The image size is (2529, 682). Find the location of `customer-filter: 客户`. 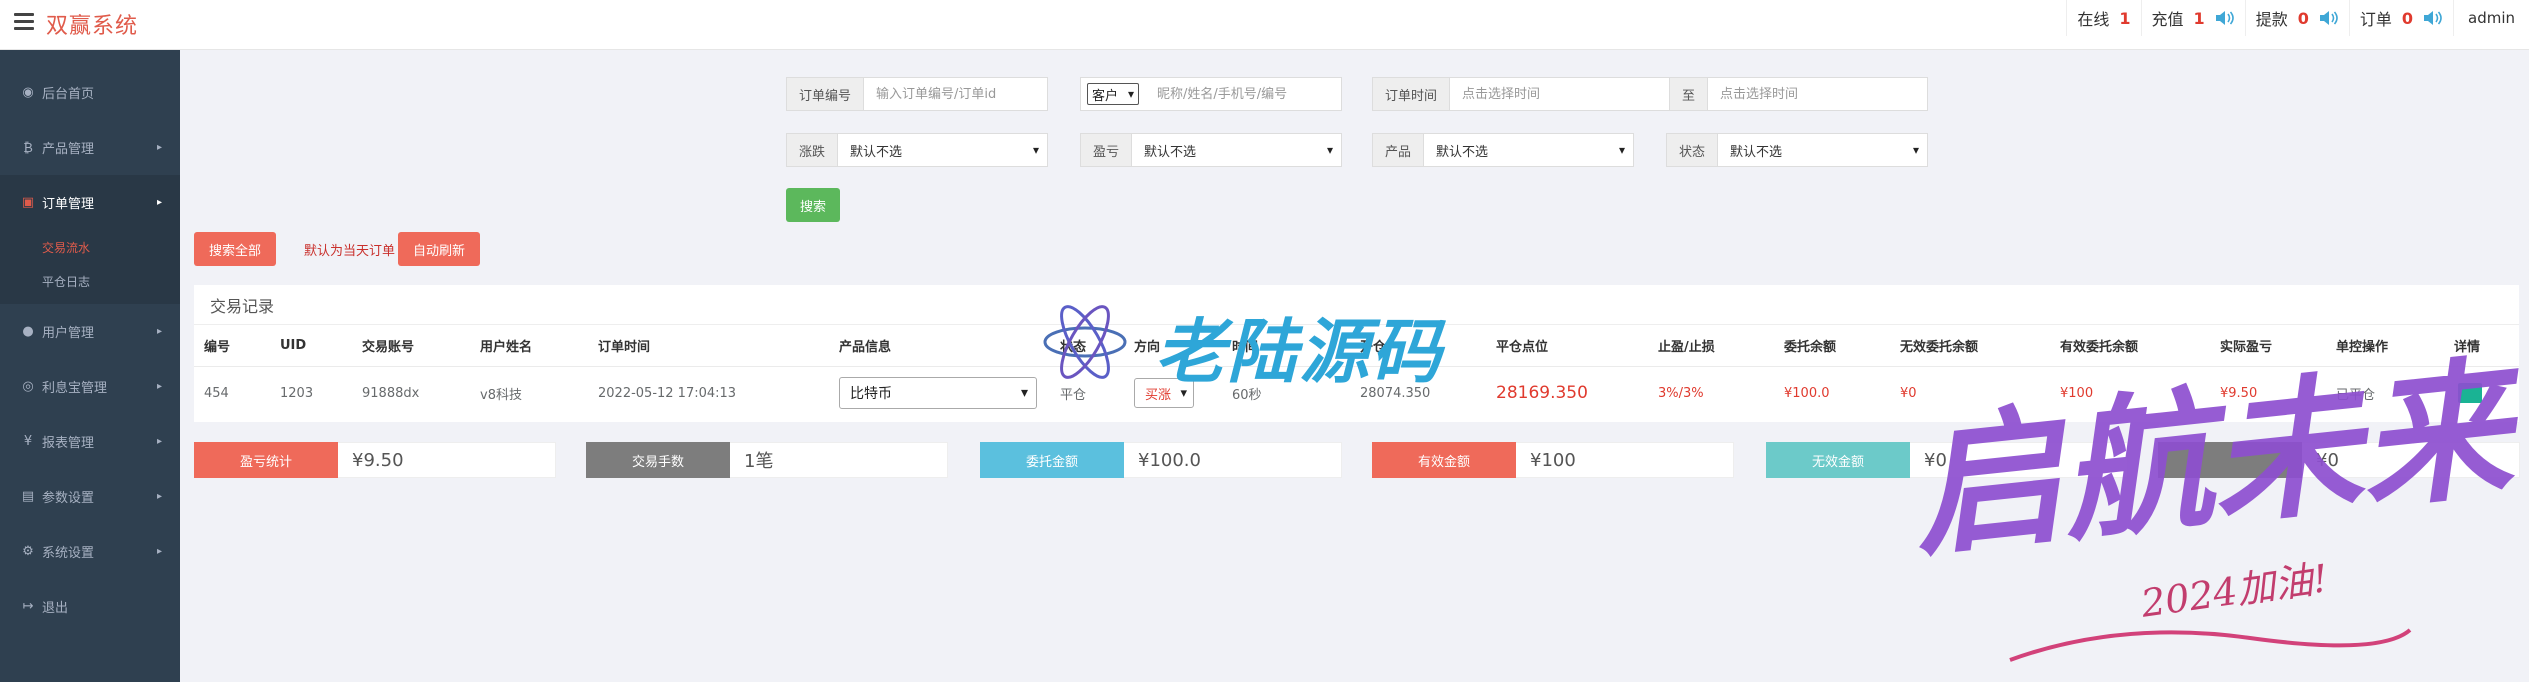

customer-filter: 客户 is located at coordinates (1211, 94).